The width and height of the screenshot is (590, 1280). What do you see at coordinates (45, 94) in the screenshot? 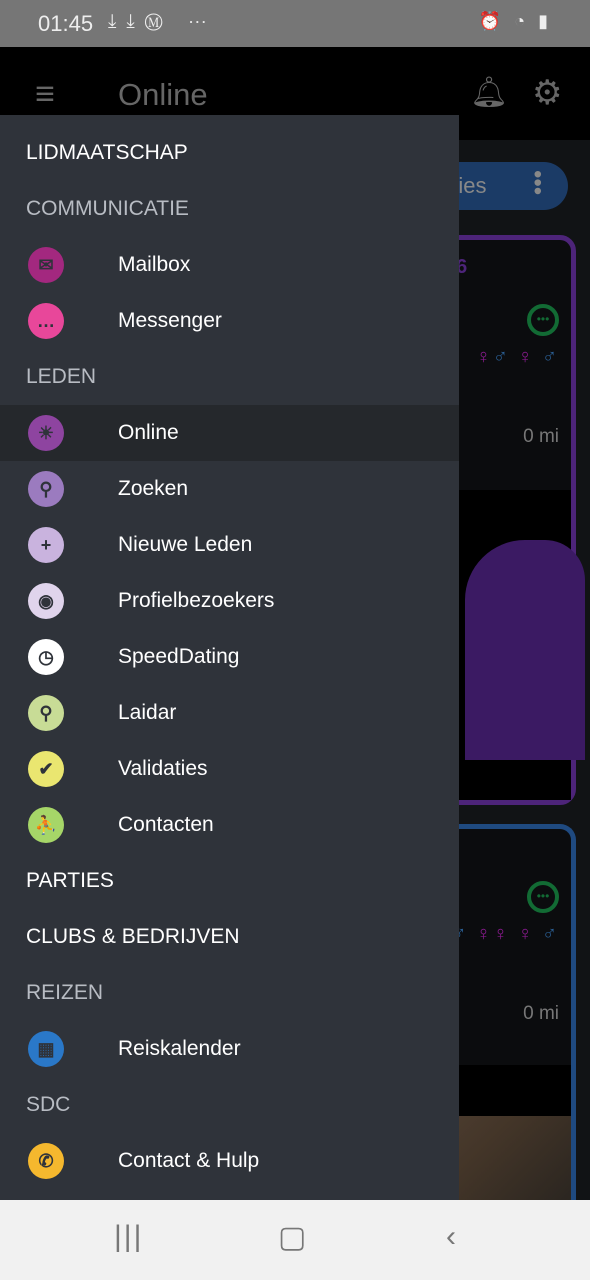
I see `menu-icon: ≡` at bounding box center [45, 94].